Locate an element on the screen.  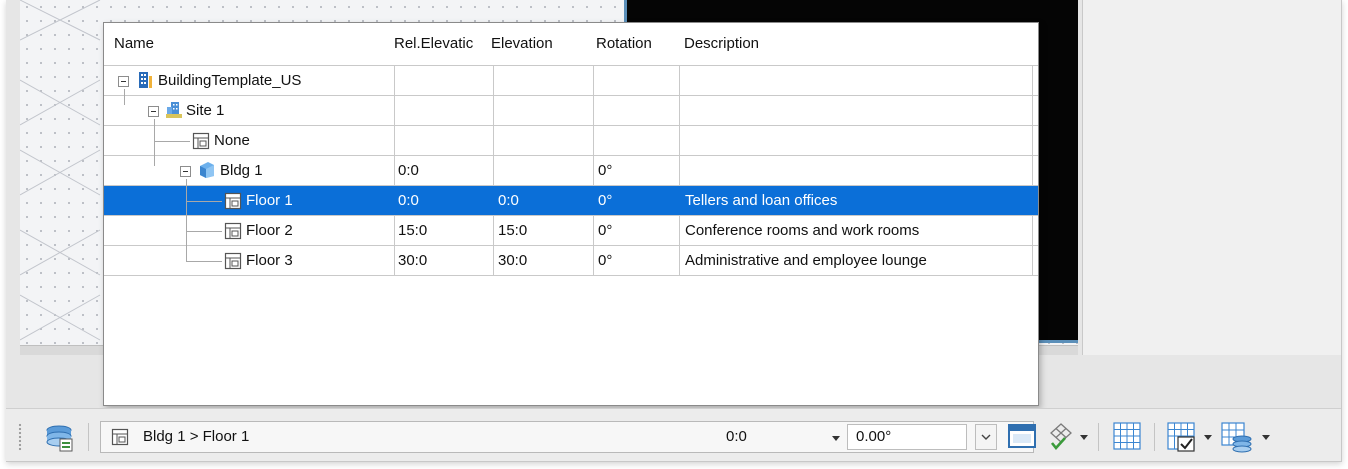
row-description: Administrative and employee lounge is located at coordinates (806, 260).